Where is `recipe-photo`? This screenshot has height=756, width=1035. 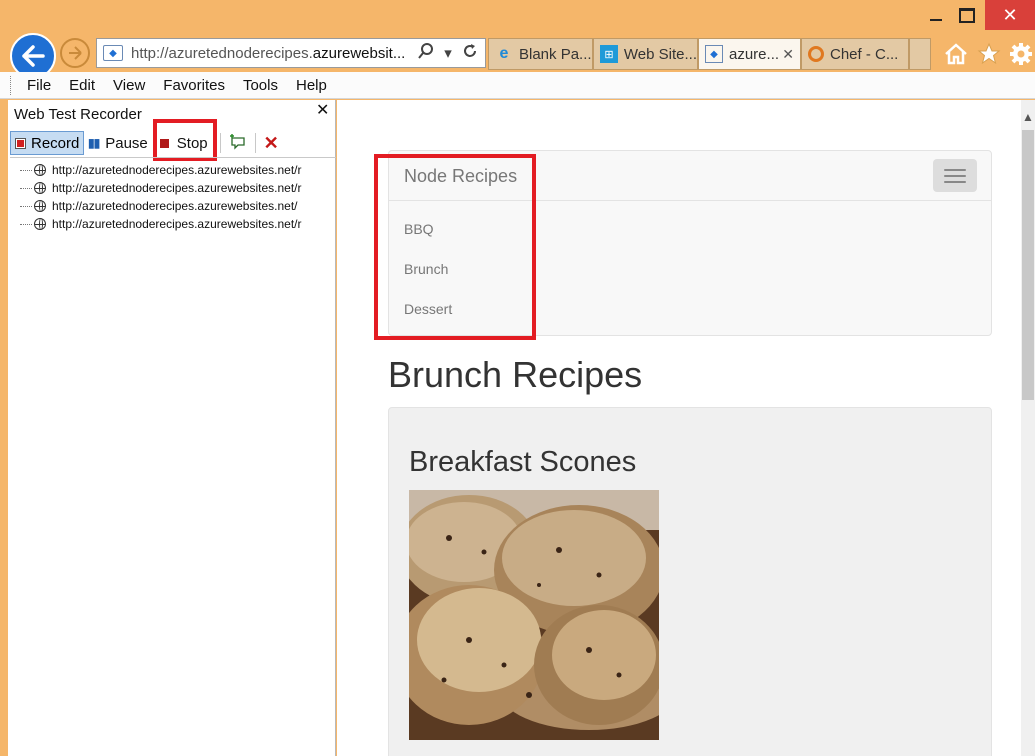 recipe-photo is located at coordinates (534, 615).